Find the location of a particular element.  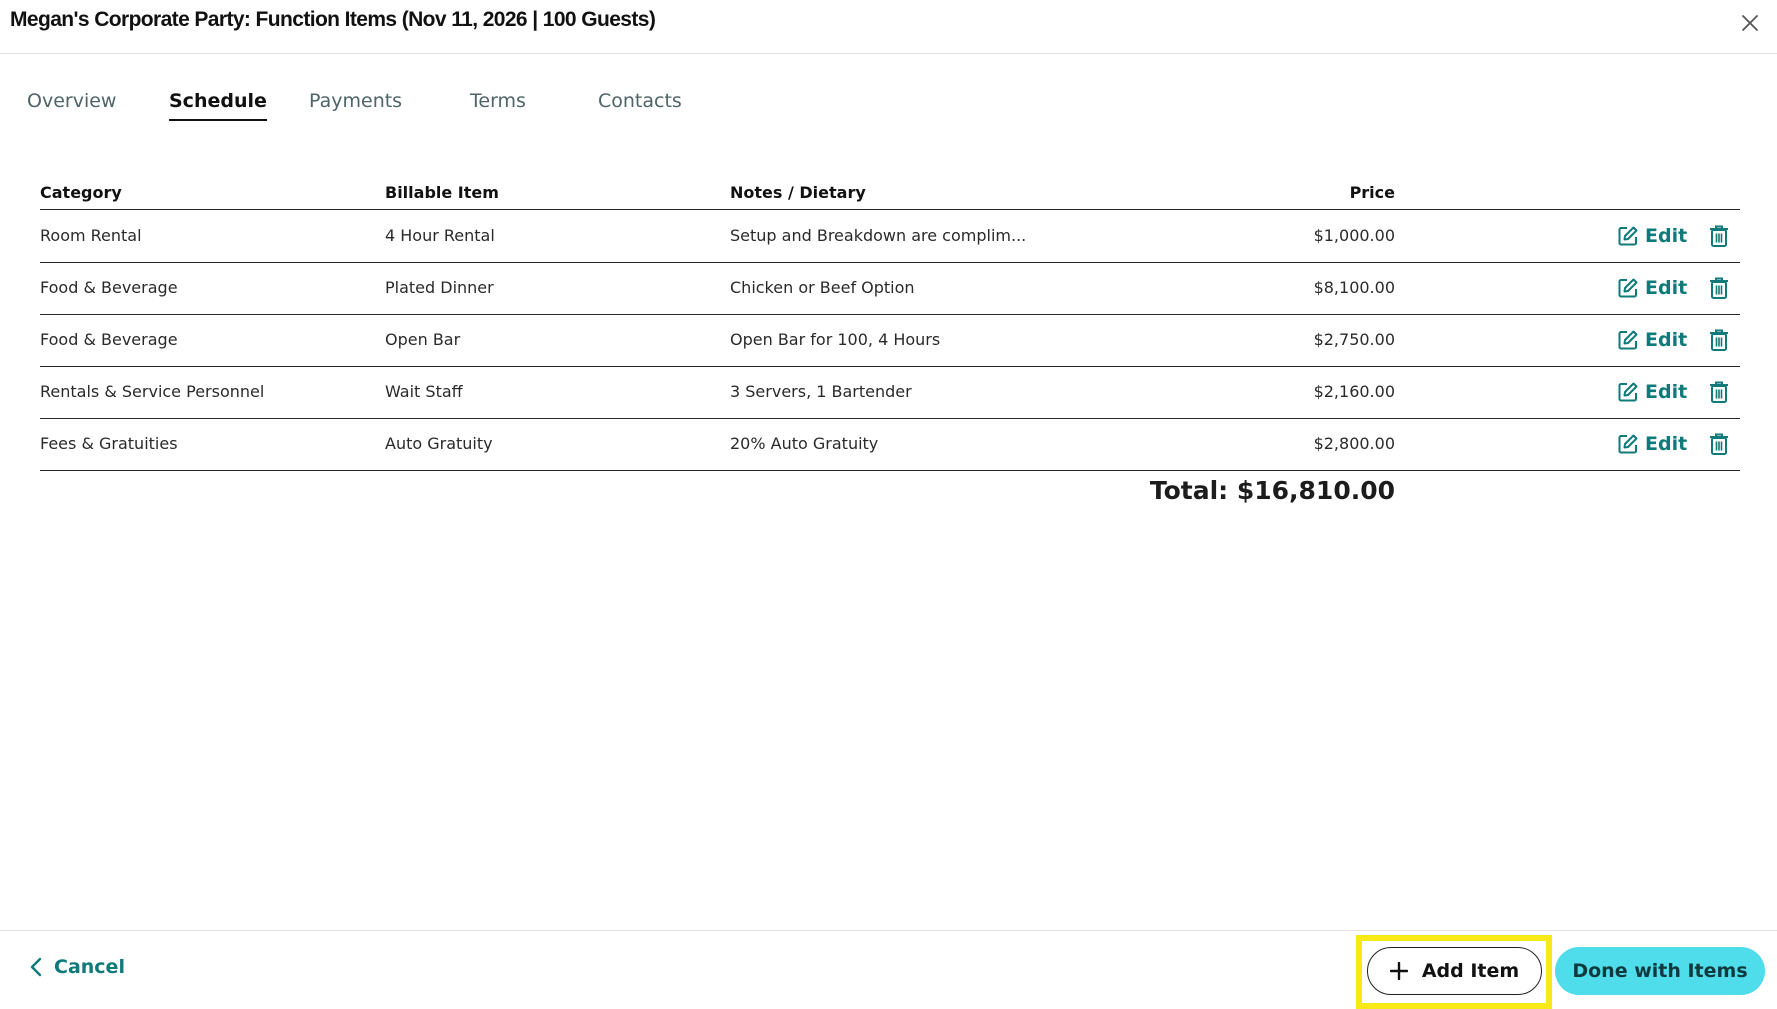

row-category: Room Rental is located at coordinates (91, 235).